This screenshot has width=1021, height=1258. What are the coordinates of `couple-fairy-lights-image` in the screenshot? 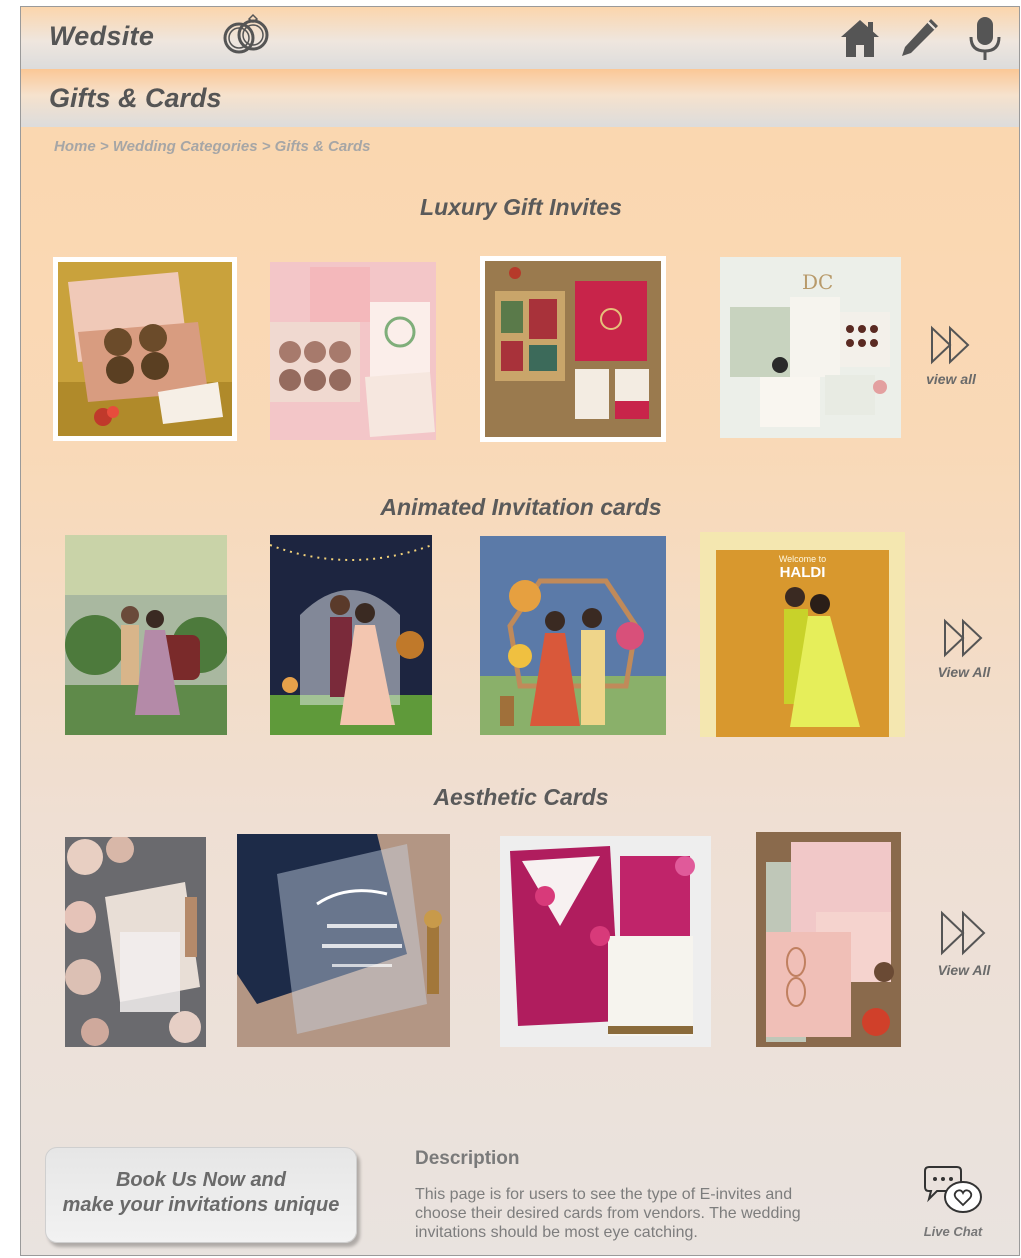 It's located at (351, 635).